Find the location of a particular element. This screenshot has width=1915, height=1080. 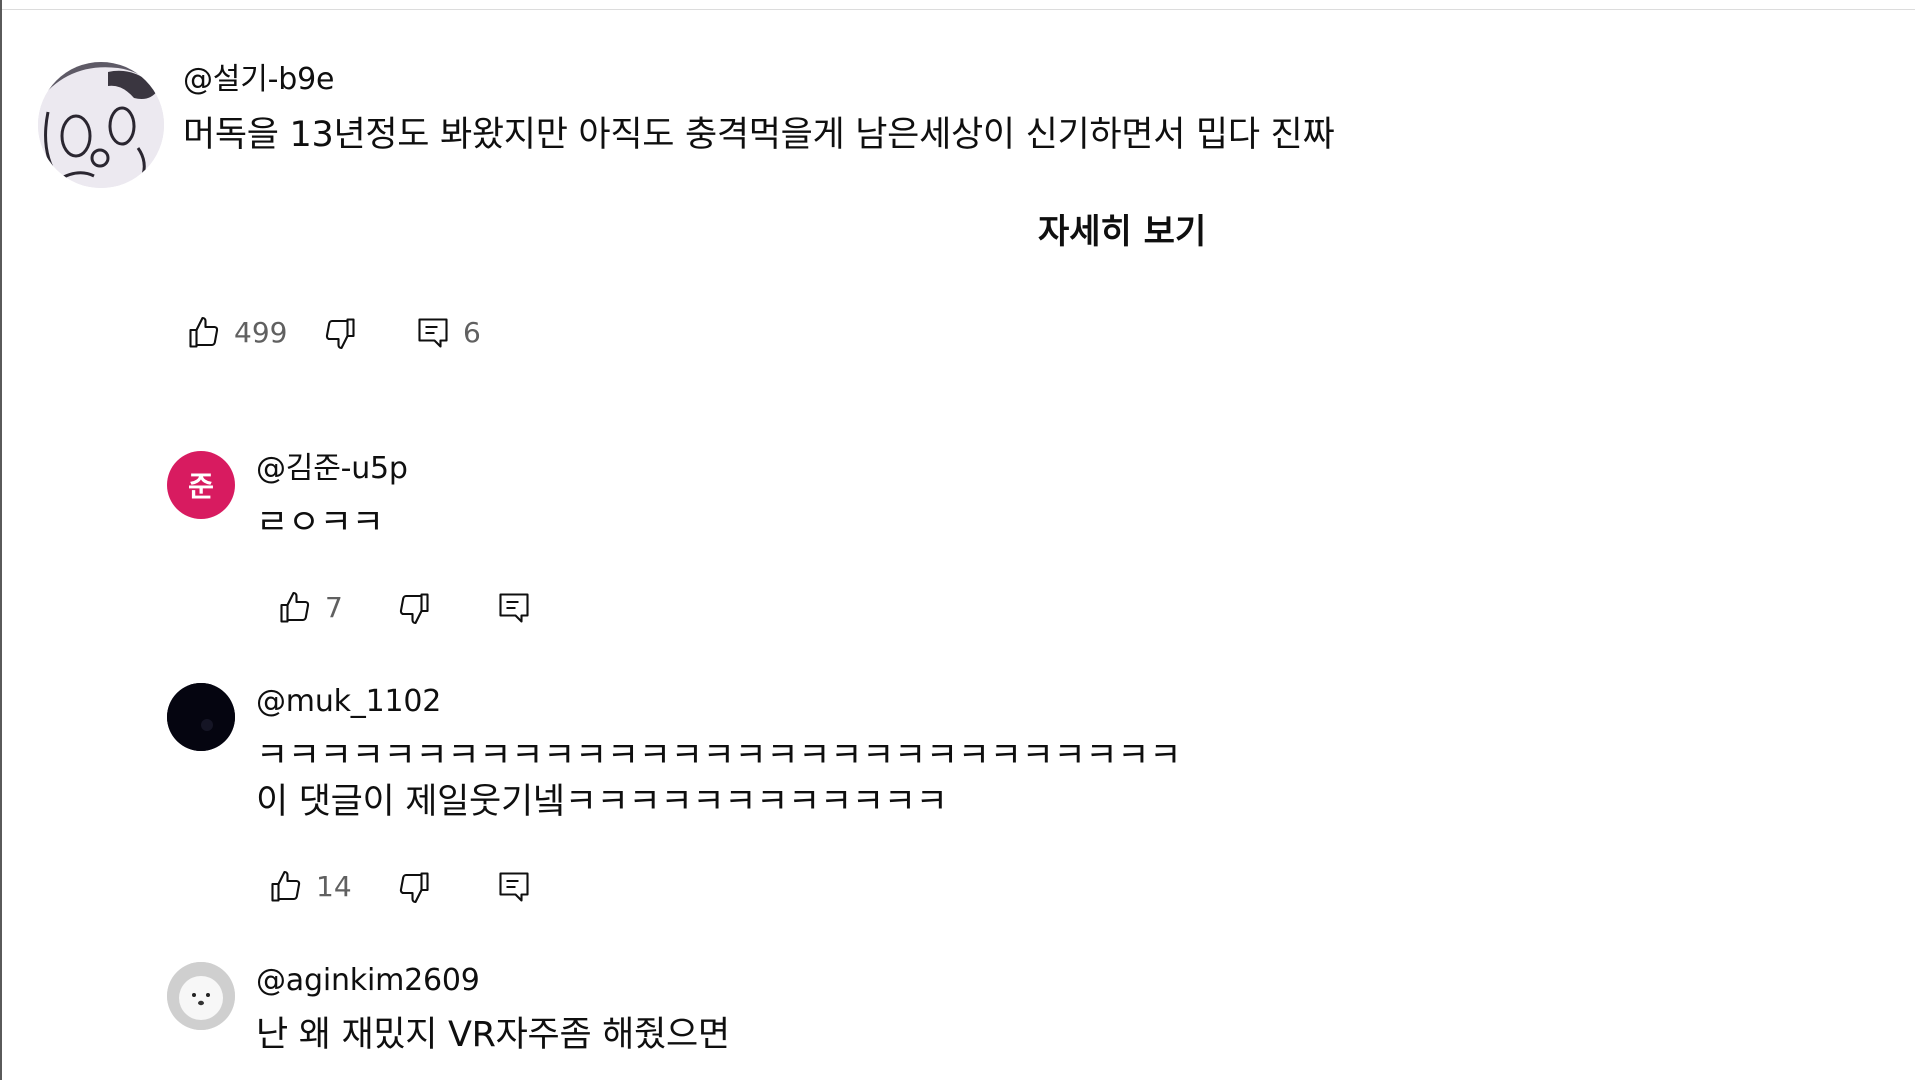

avatar: 준 is located at coordinates (201, 485).